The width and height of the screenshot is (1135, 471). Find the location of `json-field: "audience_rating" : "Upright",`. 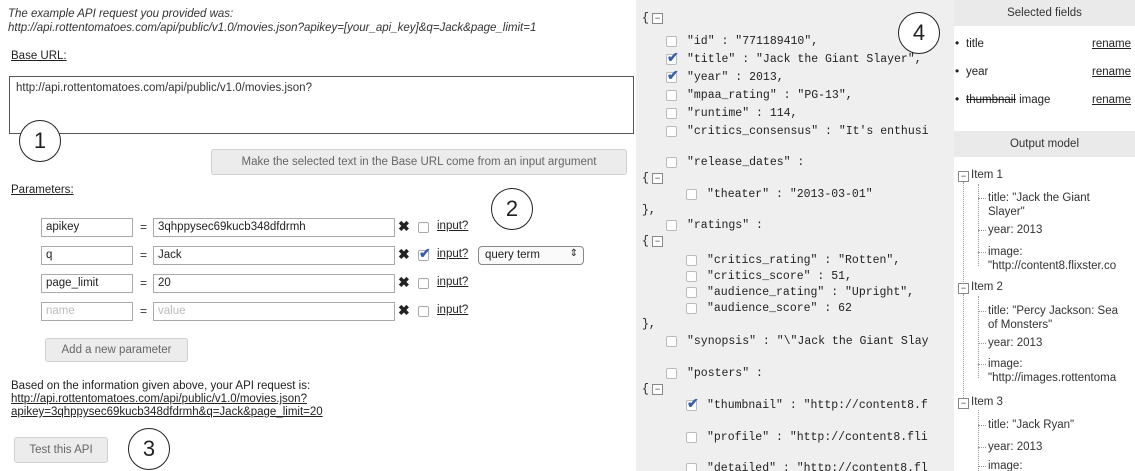

json-field: "audience_rating" : "Upright", is located at coordinates (811, 292).